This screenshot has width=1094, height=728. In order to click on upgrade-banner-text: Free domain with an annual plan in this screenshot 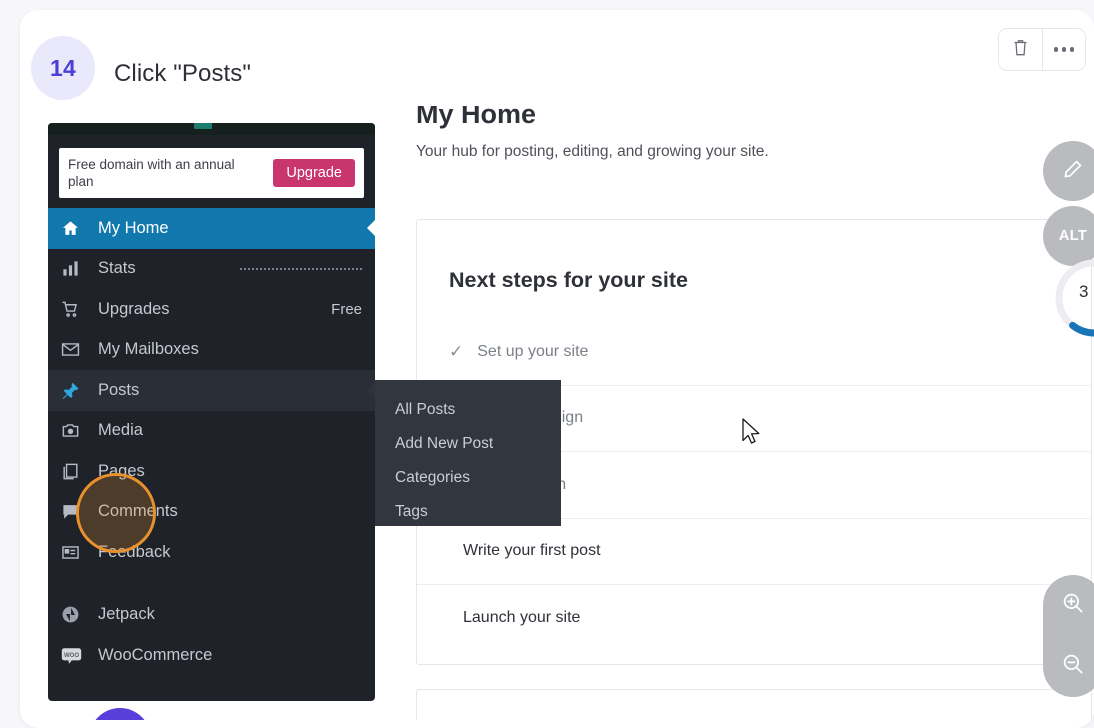, I will do `click(151, 173)`.